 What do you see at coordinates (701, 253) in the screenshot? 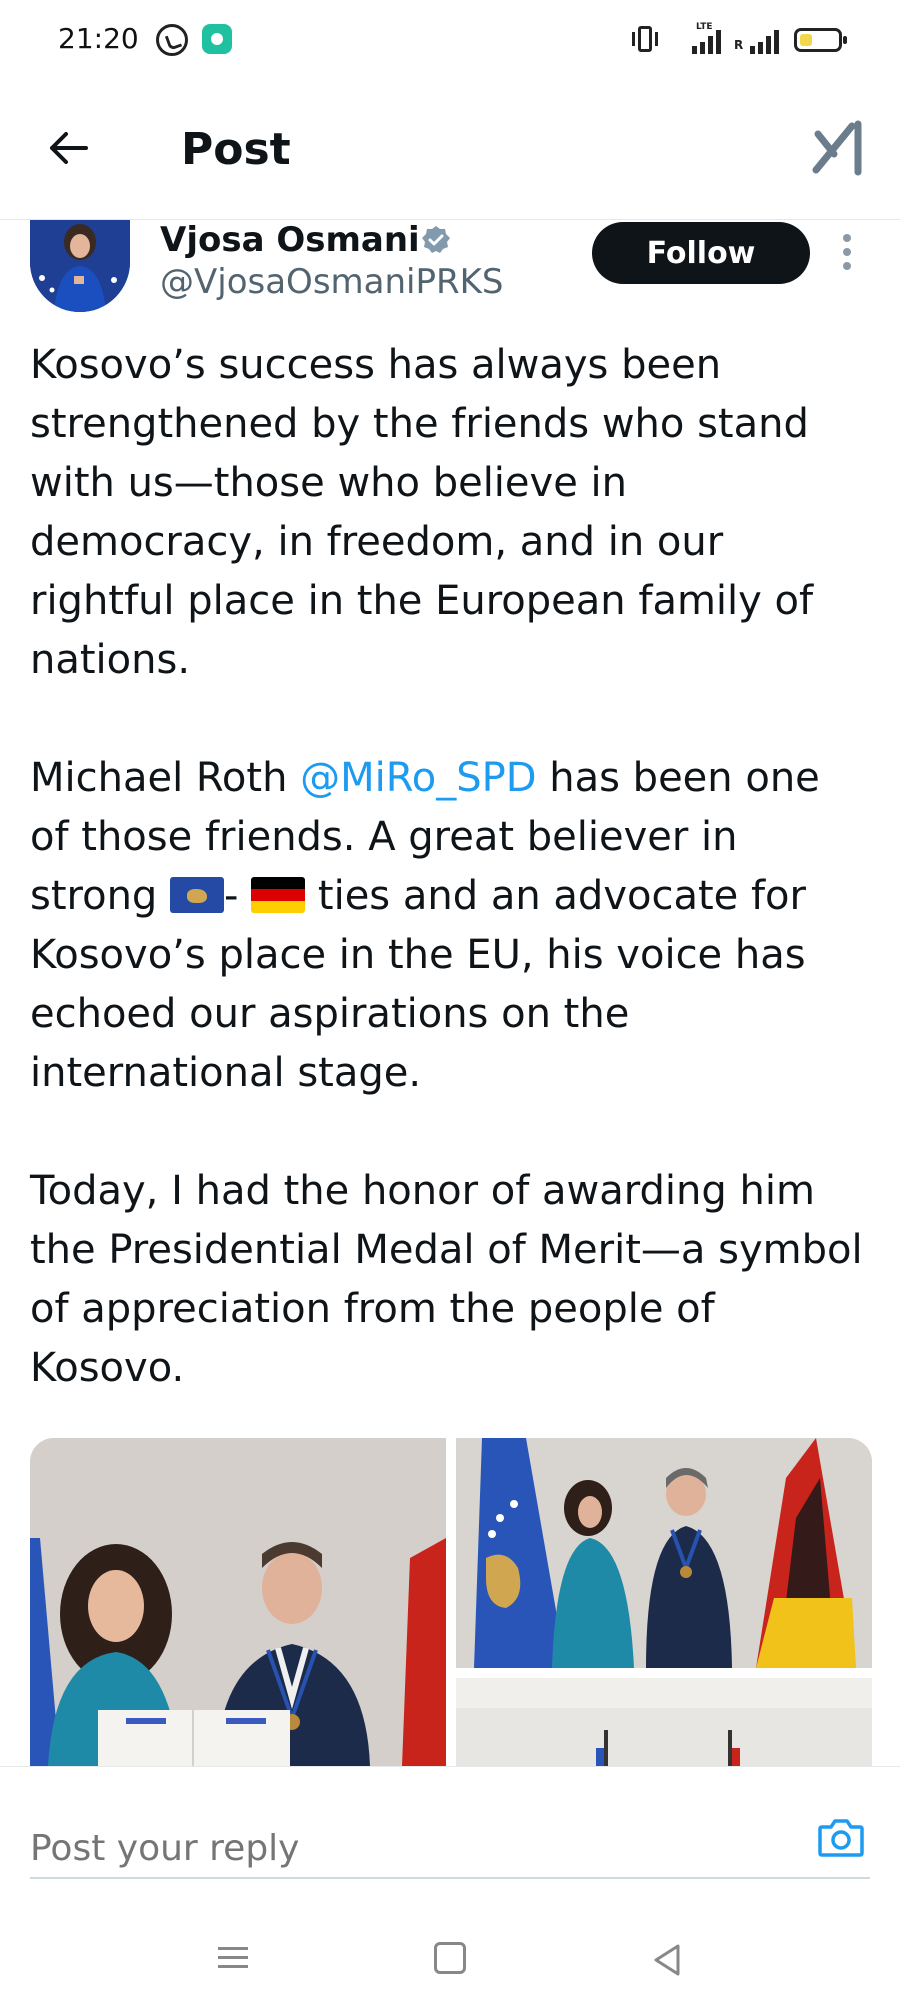
I see `follow-button: Follow` at bounding box center [701, 253].